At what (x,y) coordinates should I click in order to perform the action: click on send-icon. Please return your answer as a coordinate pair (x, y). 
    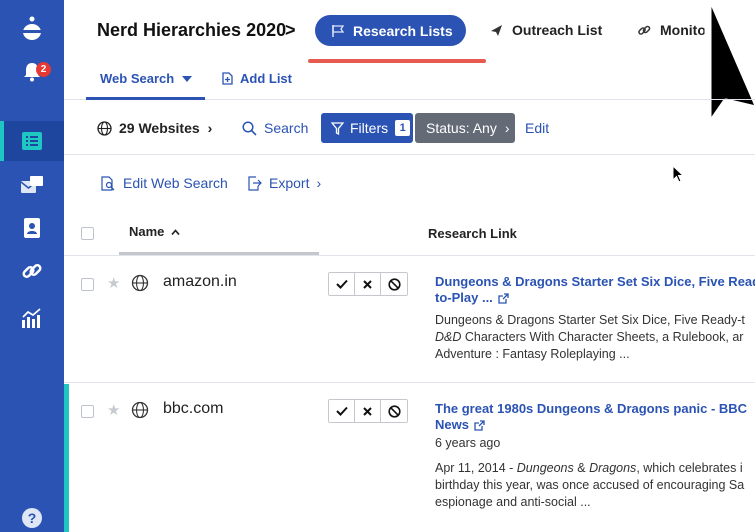
    Looking at the image, I should click on (496, 30).